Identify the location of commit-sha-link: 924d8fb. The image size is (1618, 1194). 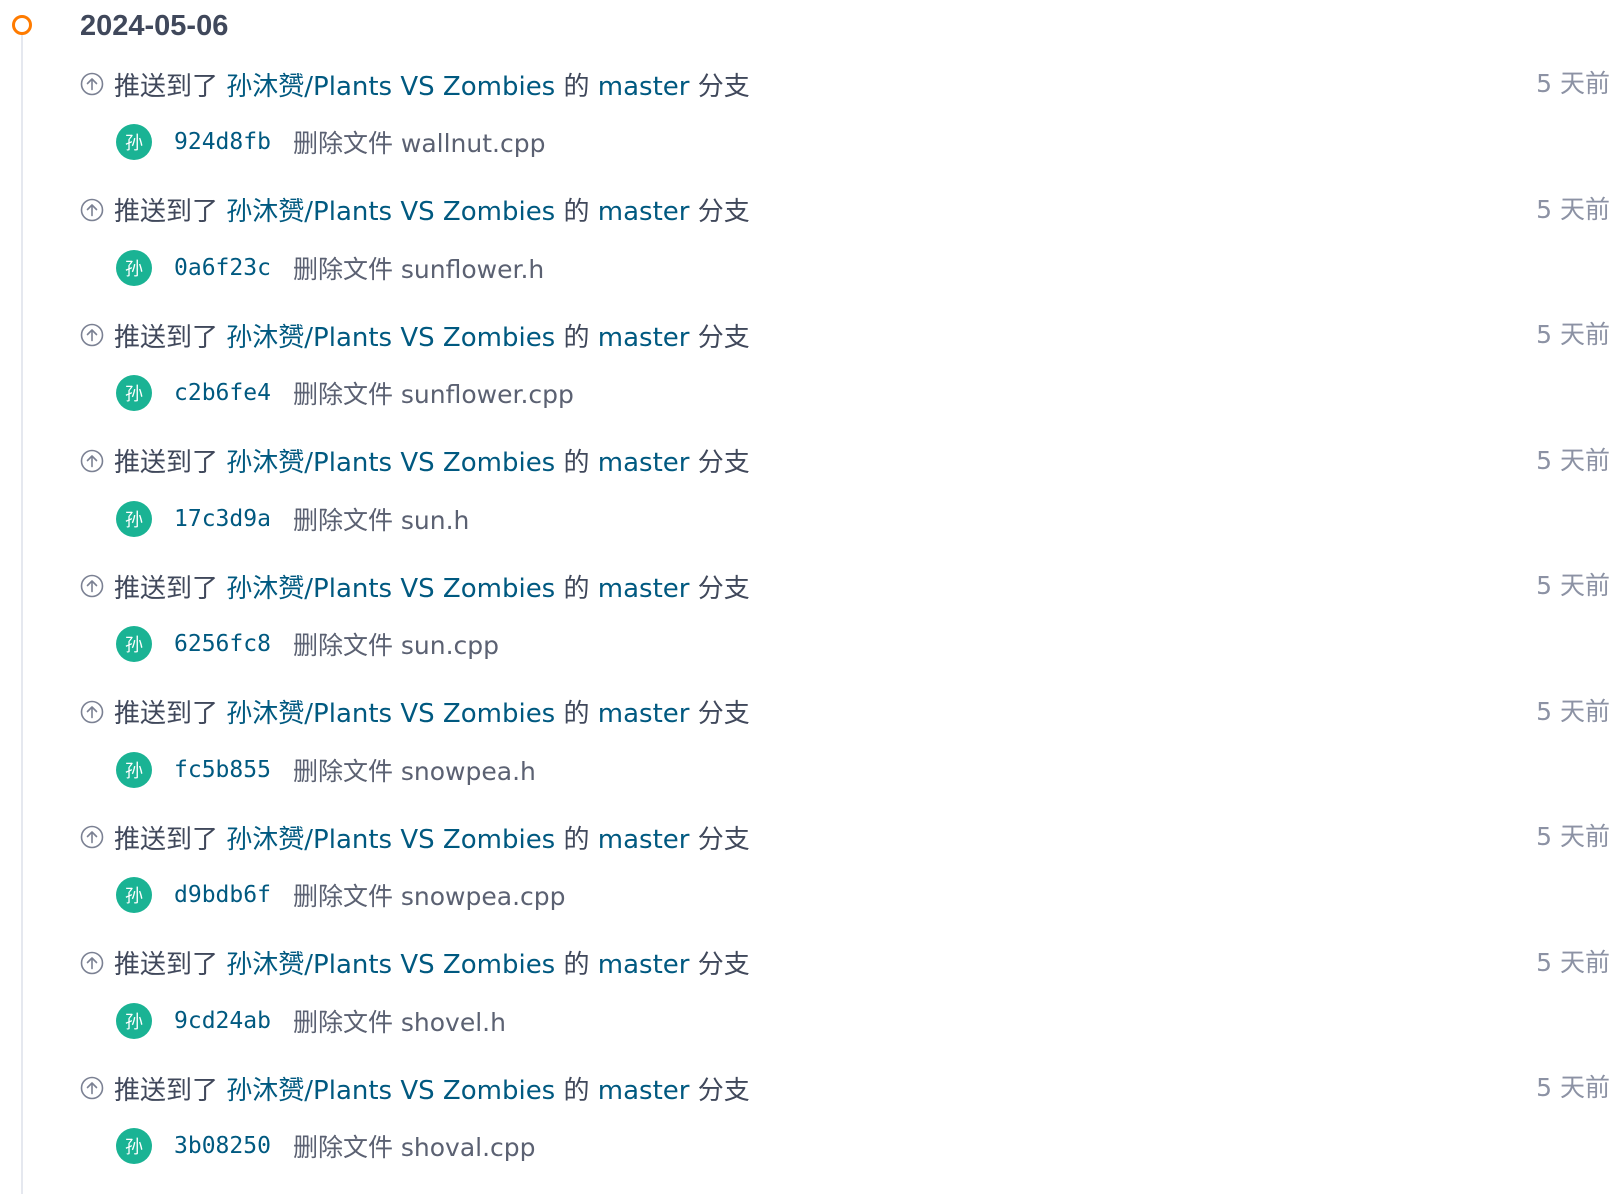
(222, 142).